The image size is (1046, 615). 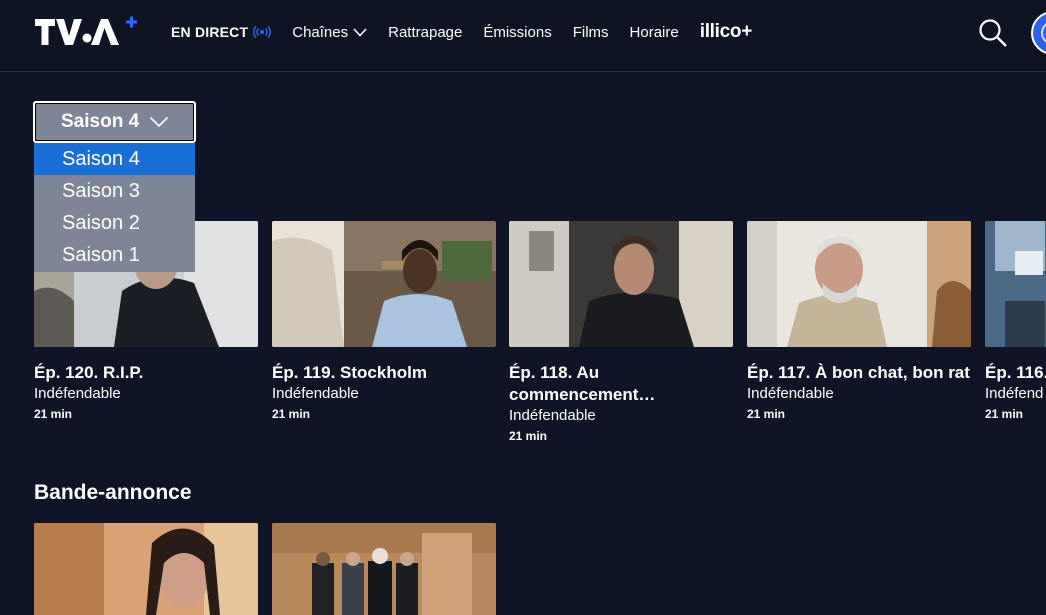 What do you see at coordinates (114, 223) in the screenshot?
I see `season-option: Saison 2` at bounding box center [114, 223].